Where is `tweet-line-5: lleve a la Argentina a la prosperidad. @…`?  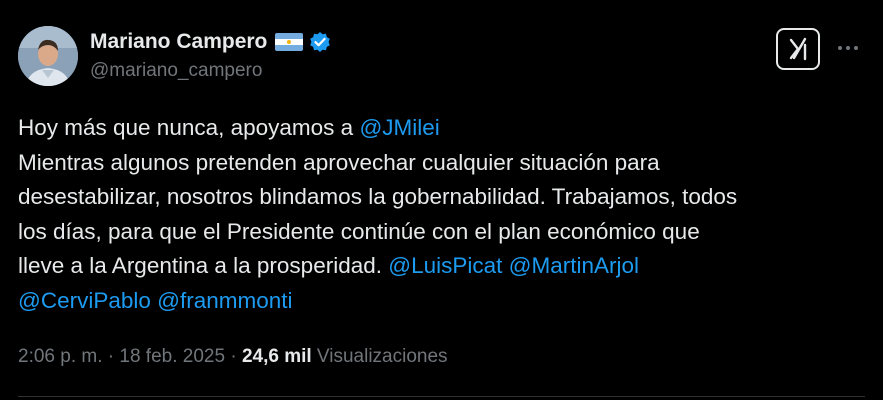
tweet-line-5: lleve a la Argentina a la prosperidad. @… is located at coordinates (443, 266).